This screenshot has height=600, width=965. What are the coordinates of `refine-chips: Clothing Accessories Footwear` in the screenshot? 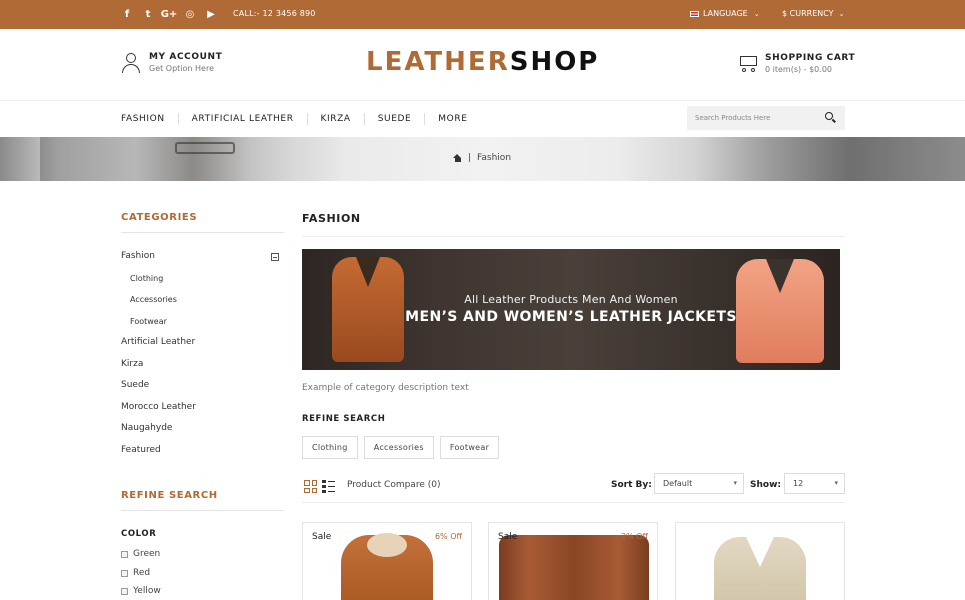 It's located at (401, 447).